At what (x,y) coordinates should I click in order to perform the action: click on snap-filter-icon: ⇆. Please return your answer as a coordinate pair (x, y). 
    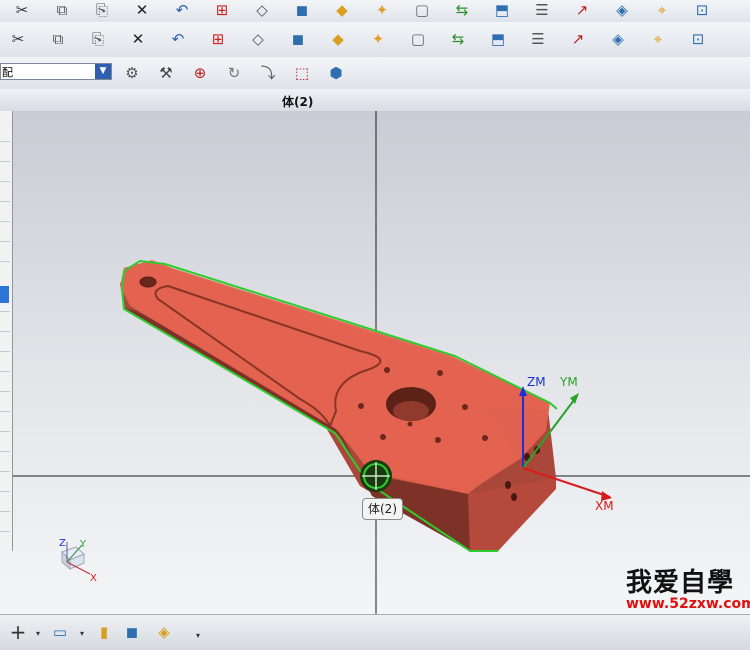
    Looking at the image, I should click on (458, 39).